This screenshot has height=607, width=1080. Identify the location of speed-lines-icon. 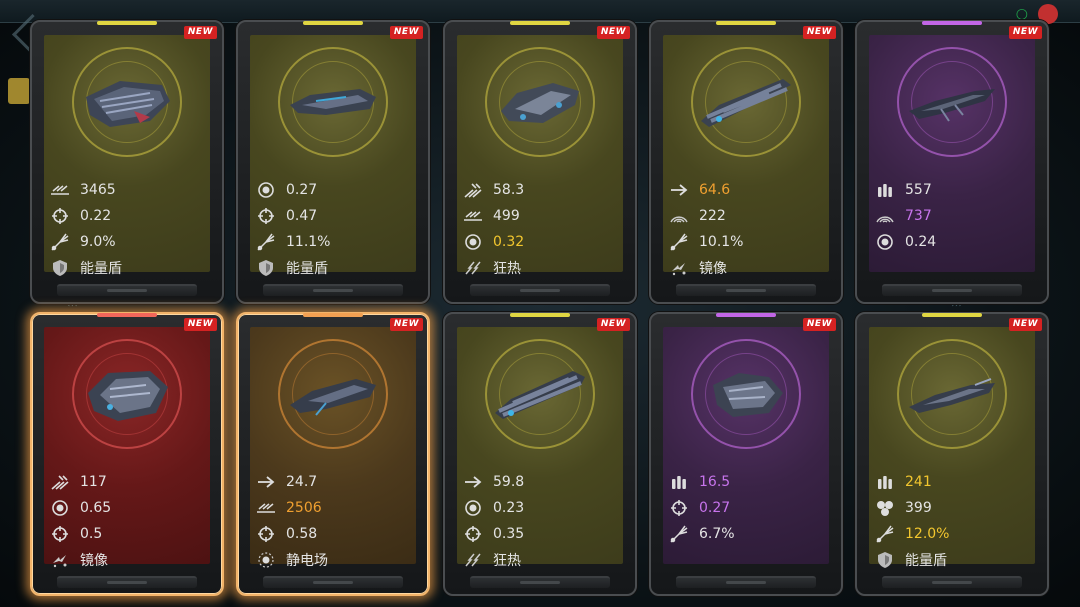
(60, 190).